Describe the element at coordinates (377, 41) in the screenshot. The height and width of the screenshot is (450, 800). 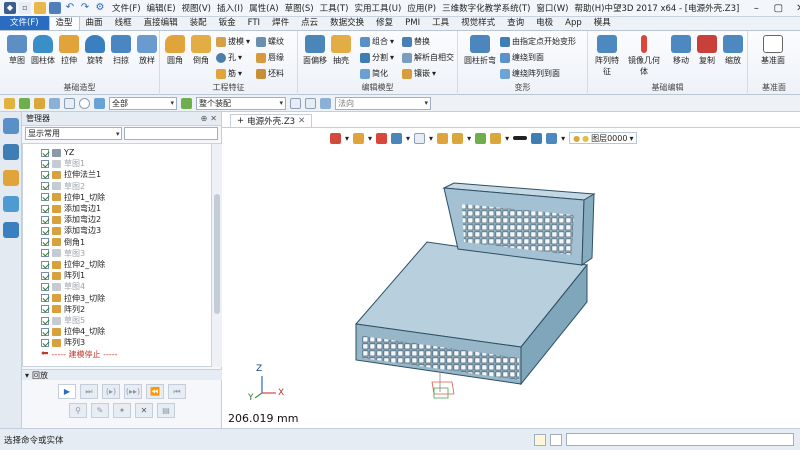
I see `combine-button: 组合 ▾` at that location.